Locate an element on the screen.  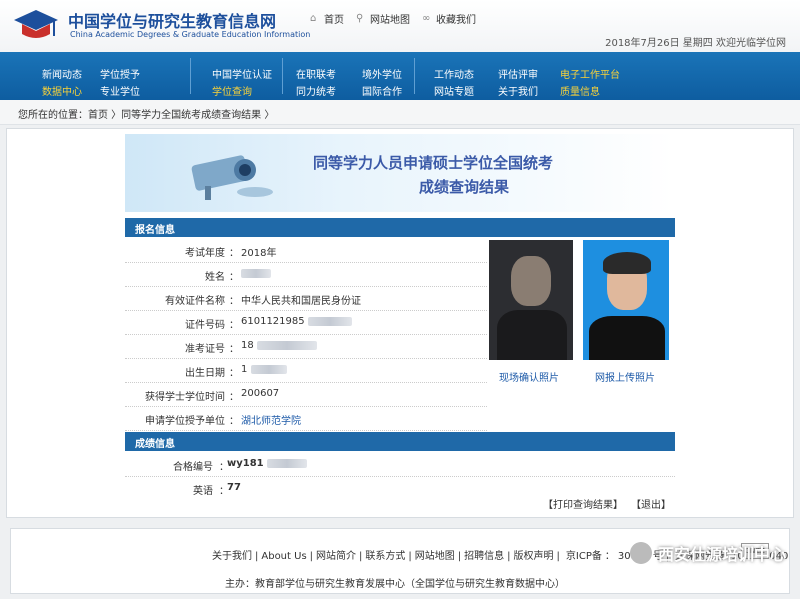
score-label: 英语 is located at coordinates (203, 491).